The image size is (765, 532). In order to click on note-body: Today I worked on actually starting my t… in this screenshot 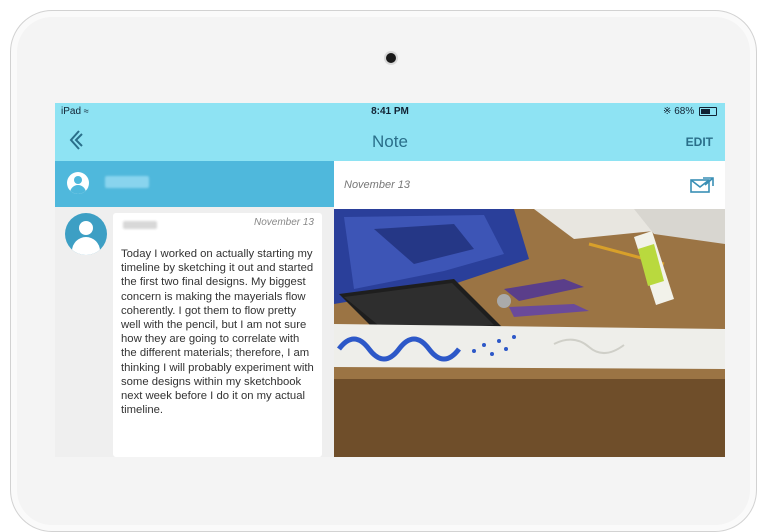, I will do `click(217, 332)`.